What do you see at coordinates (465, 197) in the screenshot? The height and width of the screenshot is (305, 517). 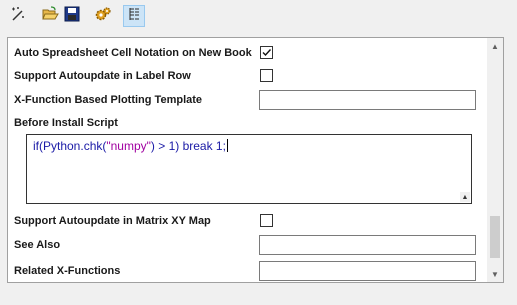 I see `expand-arrow-icon: ▲` at bounding box center [465, 197].